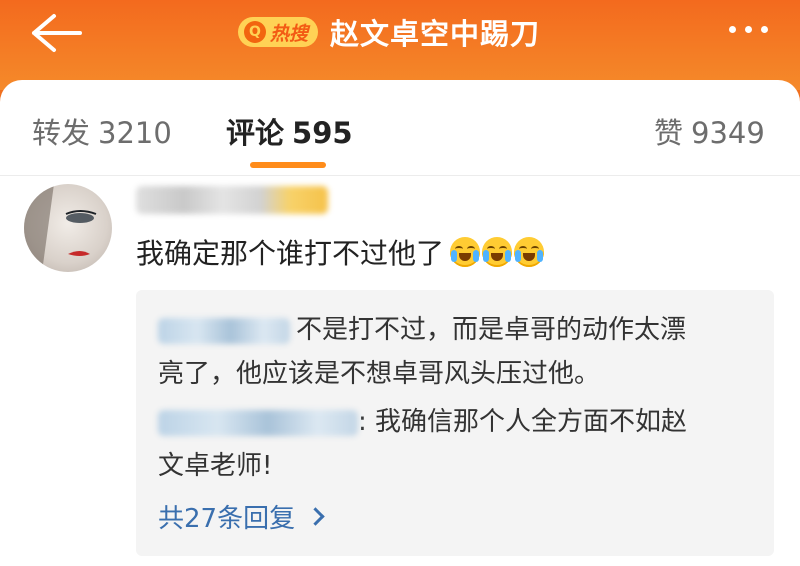 The height and width of the screenshot is (566, 800). Describe the element at coordinates (728, 133) in the screenshot. I see `tab-likes-count: 9349` at that location.